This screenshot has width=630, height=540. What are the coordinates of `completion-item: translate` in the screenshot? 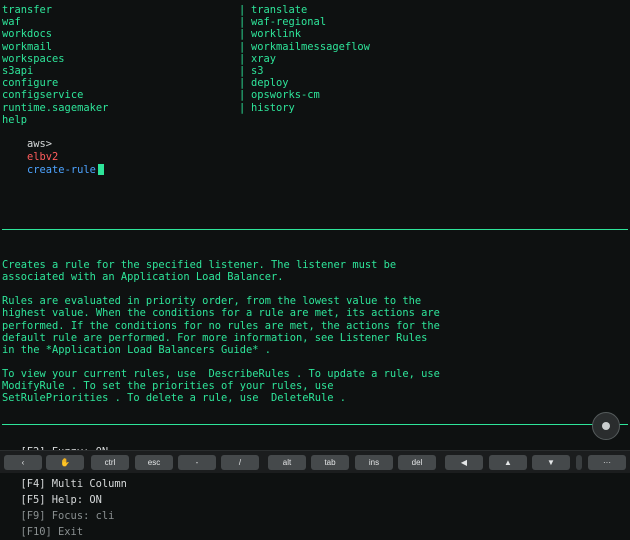 It's located at (279, 10).